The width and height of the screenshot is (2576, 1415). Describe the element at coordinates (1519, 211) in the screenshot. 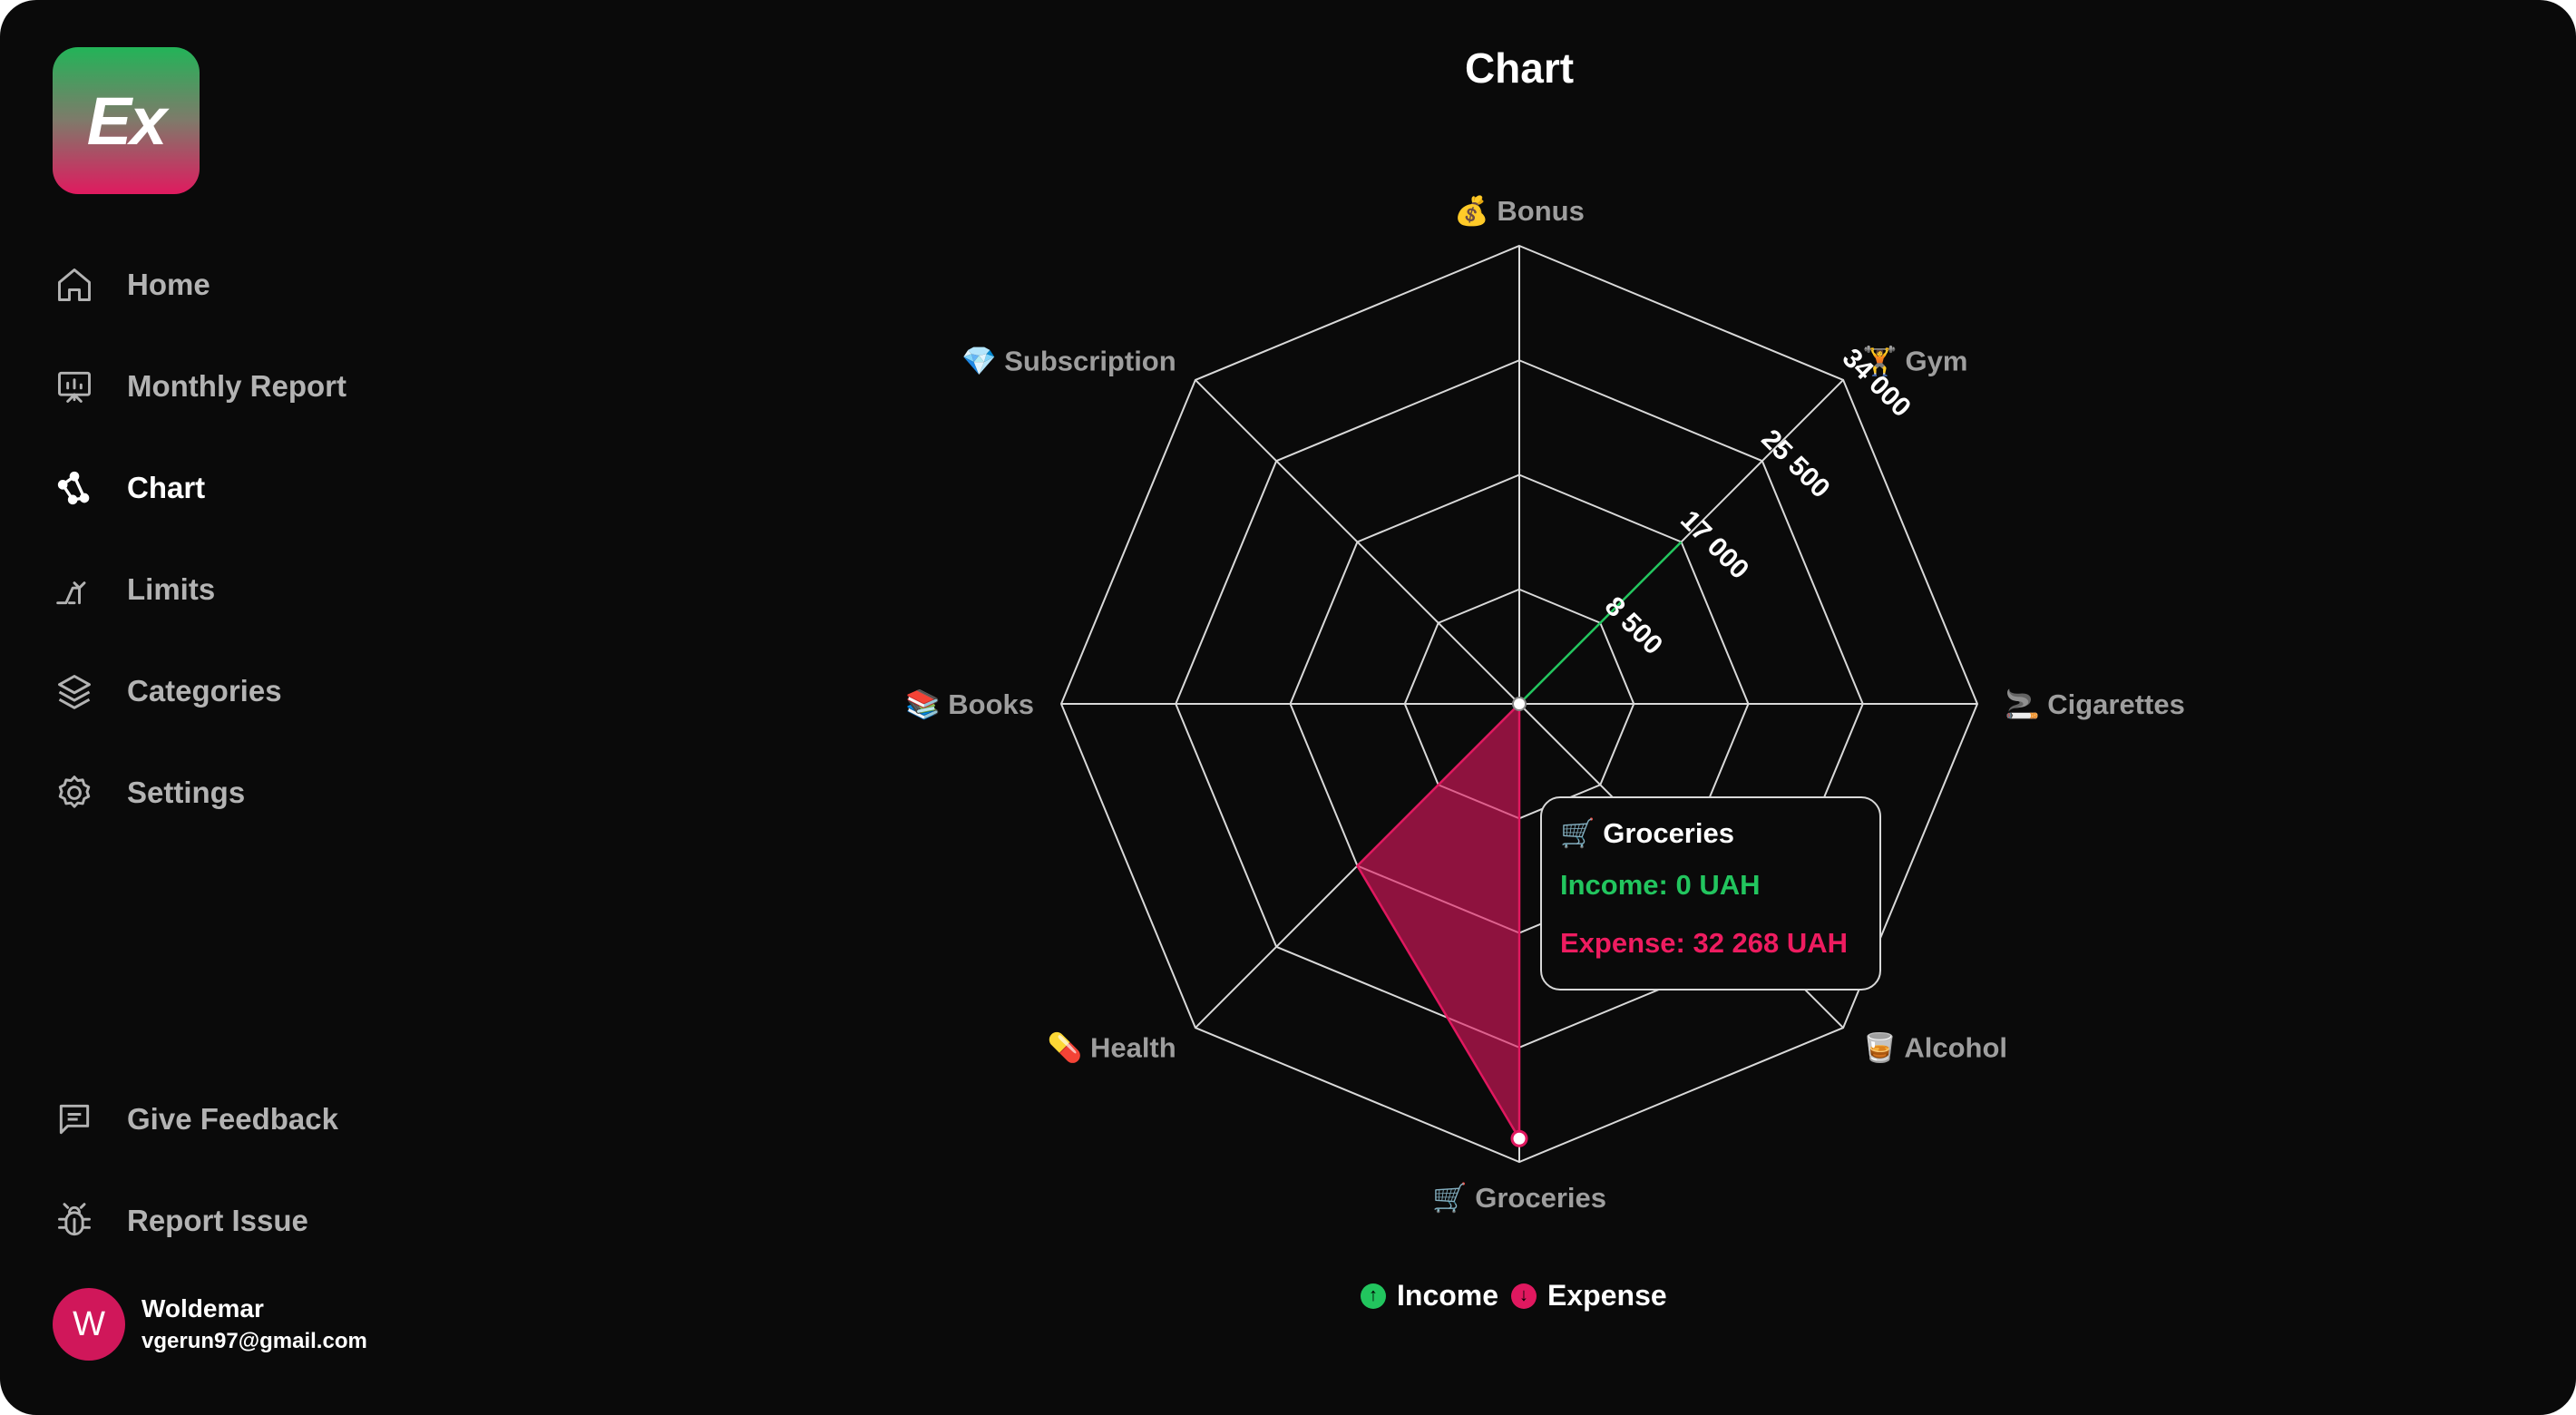

I see `category-label: 💰 Bonus` at that location.